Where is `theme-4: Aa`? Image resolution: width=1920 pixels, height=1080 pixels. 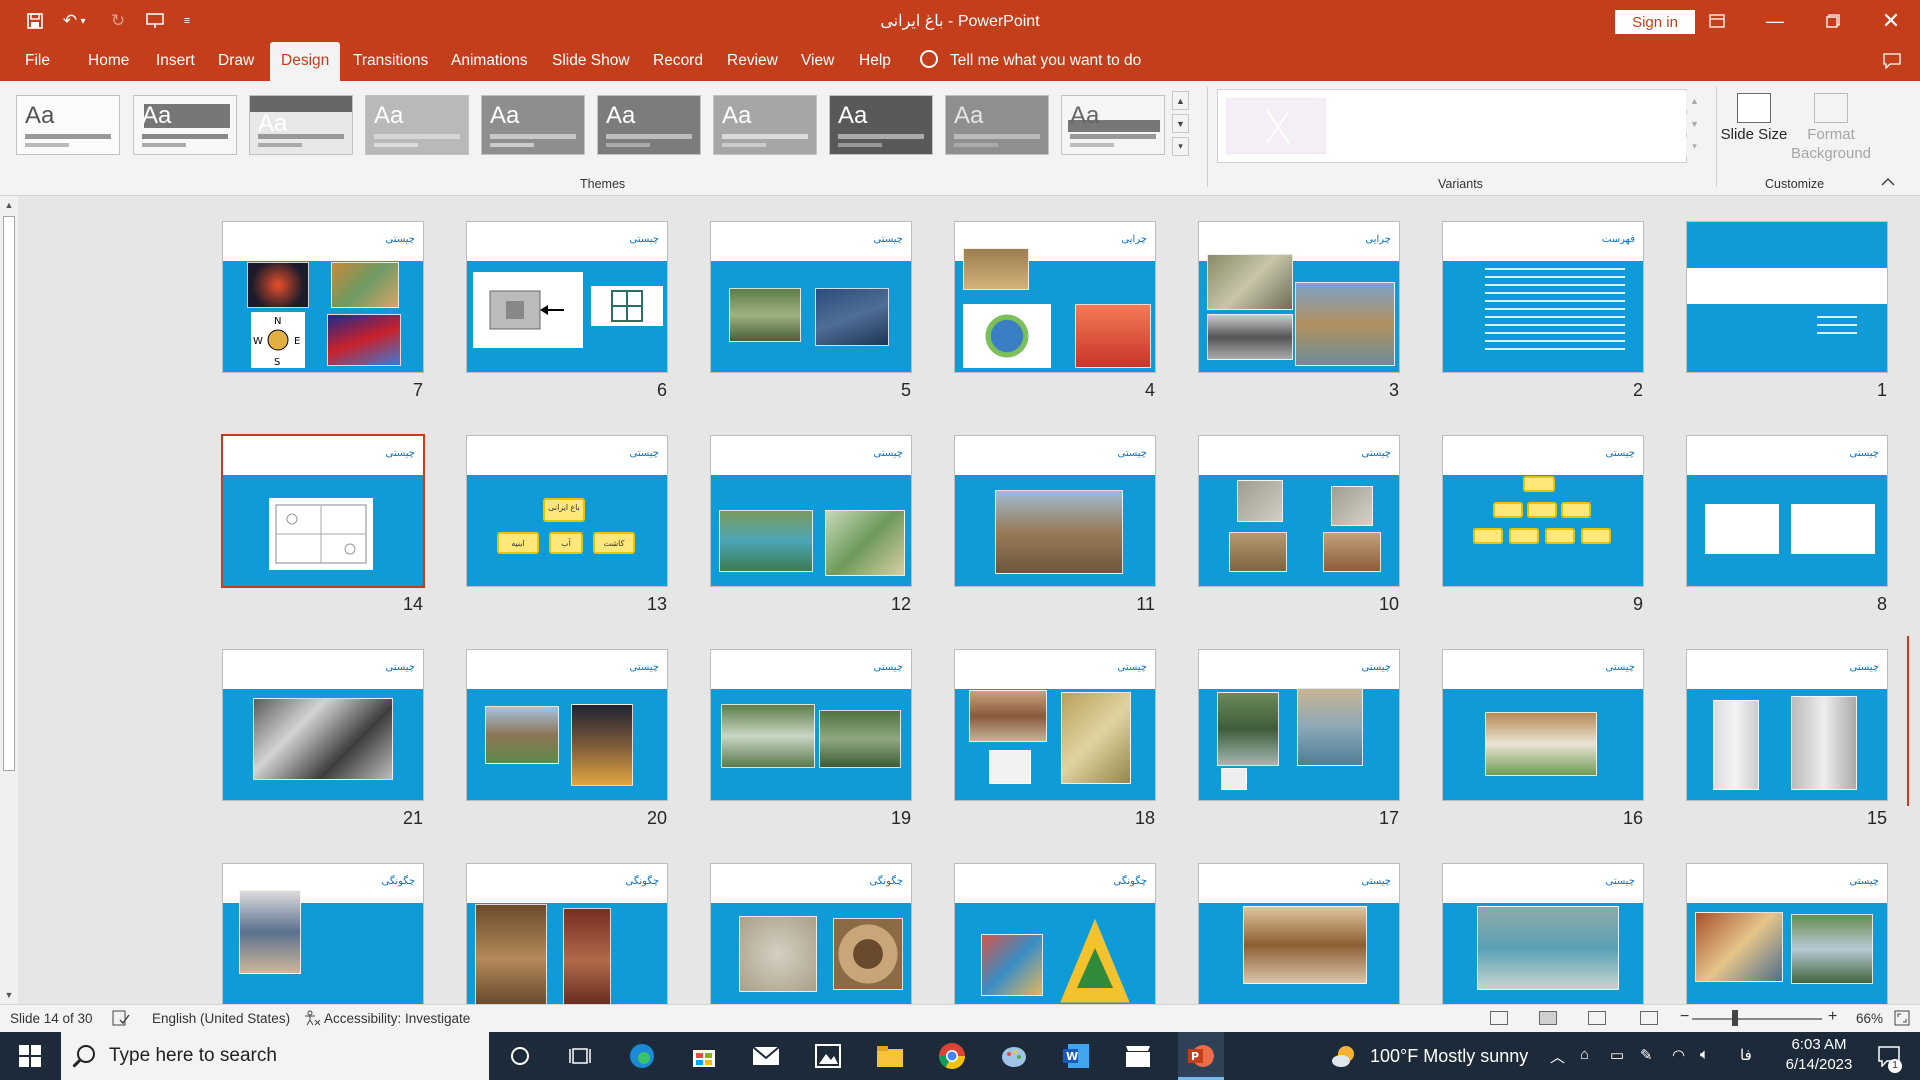 theme-4: Aa is located at coordinates (417, 125).